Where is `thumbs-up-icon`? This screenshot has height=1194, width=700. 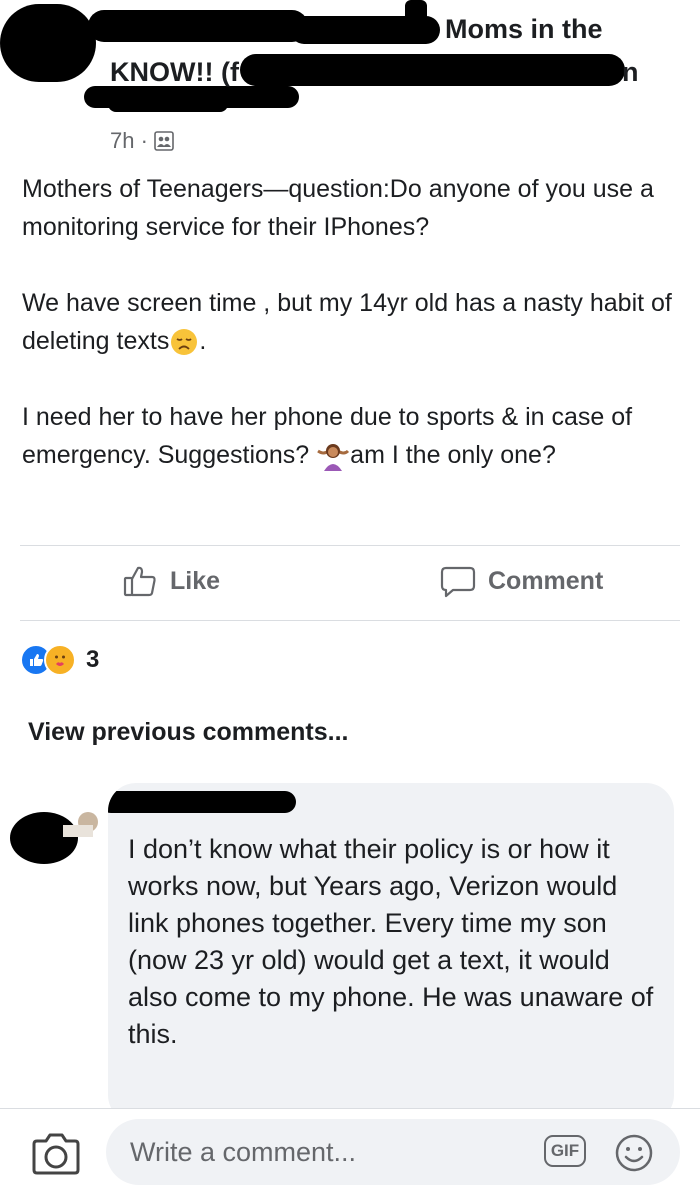 thumbs-up-icon is located at coordinates (139, 581).